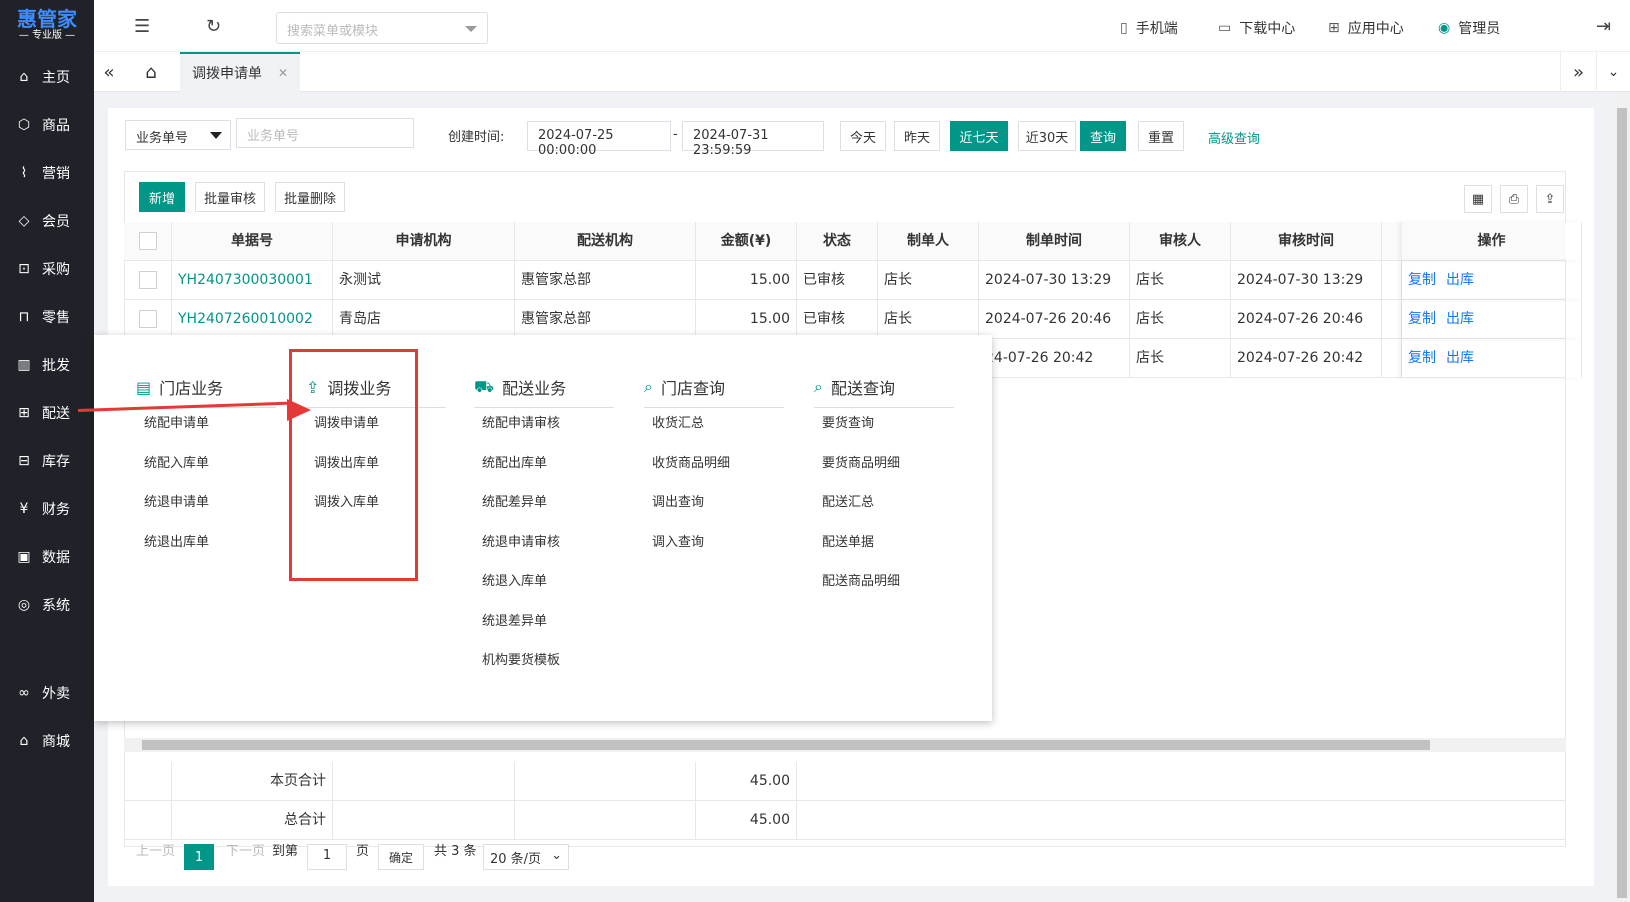  What do you see at coordinates (142, 26) in the screenshot?
I see `menu-collapse-icon: ☰` at bounding box center [142, 26].